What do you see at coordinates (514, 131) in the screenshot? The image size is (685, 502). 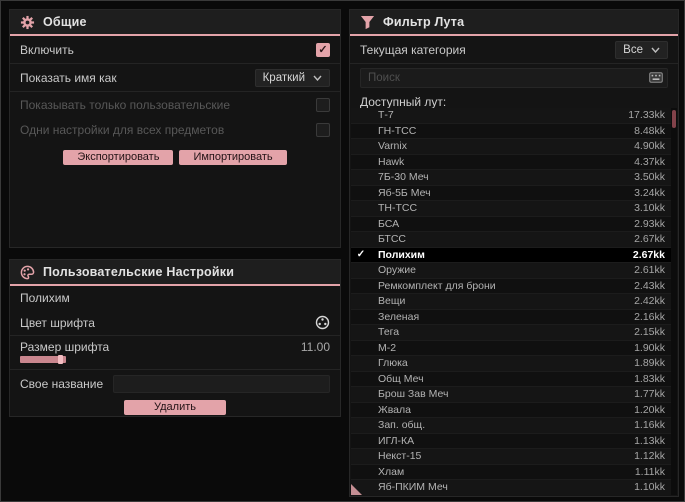 I see `loot-row: ✓ ГН-ТСС 8.48kk` at bounding box center [514, 131].